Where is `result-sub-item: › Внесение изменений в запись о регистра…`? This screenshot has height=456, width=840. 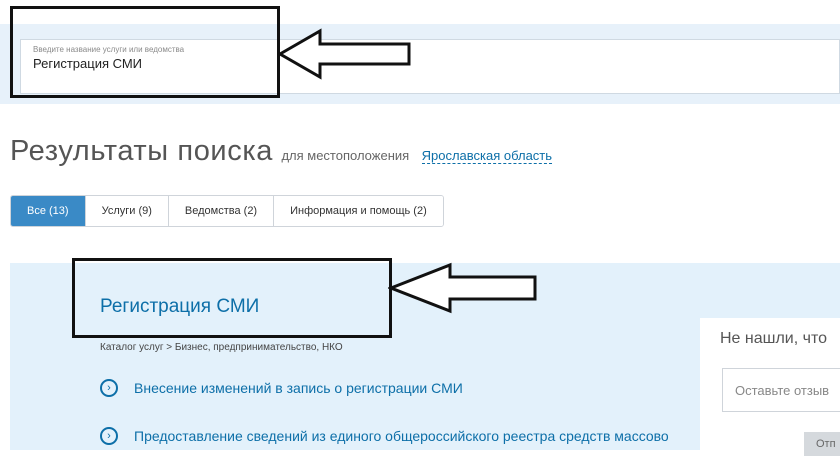 result-sub-item: › Внесение изменений в запись о регистра… is located at coordinates (281, 388).